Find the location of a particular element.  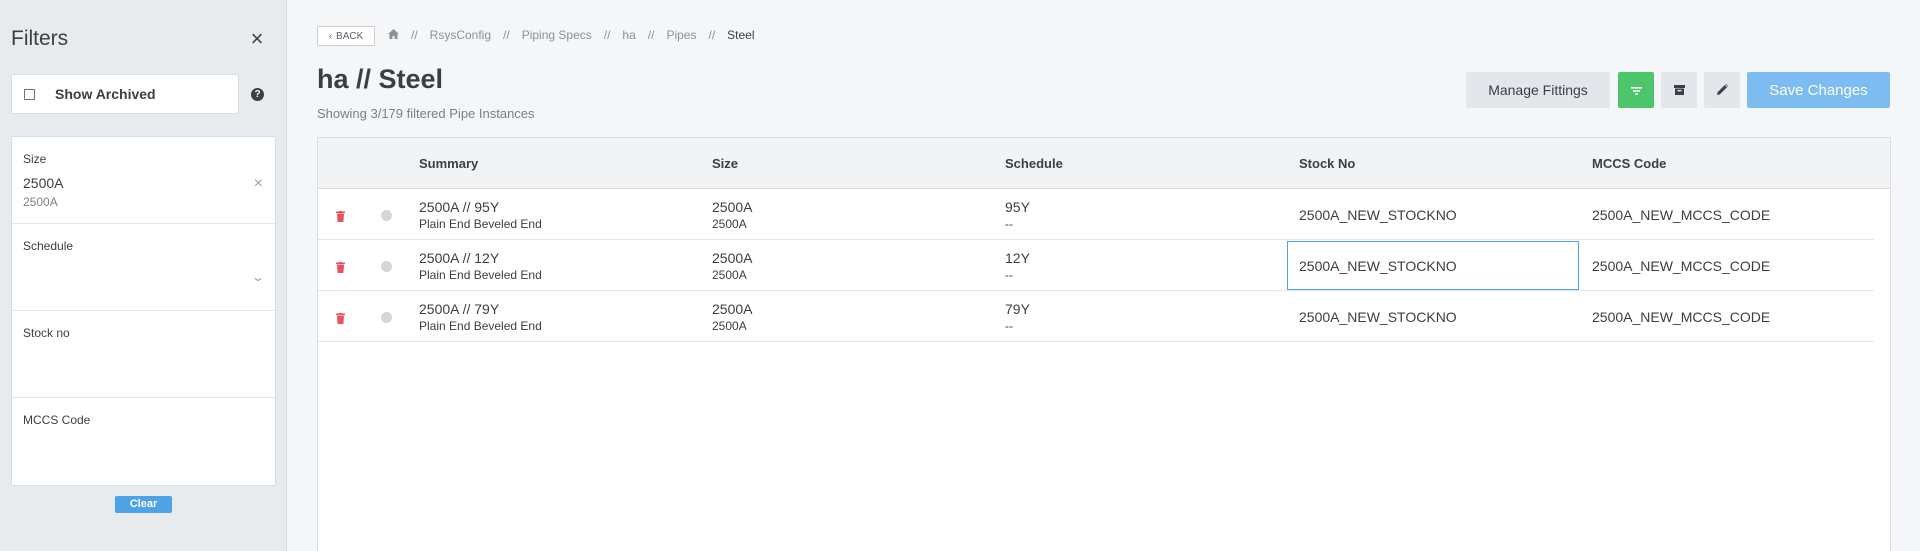

filter-stock-no: Stock no is located at coordinates (143, 354).